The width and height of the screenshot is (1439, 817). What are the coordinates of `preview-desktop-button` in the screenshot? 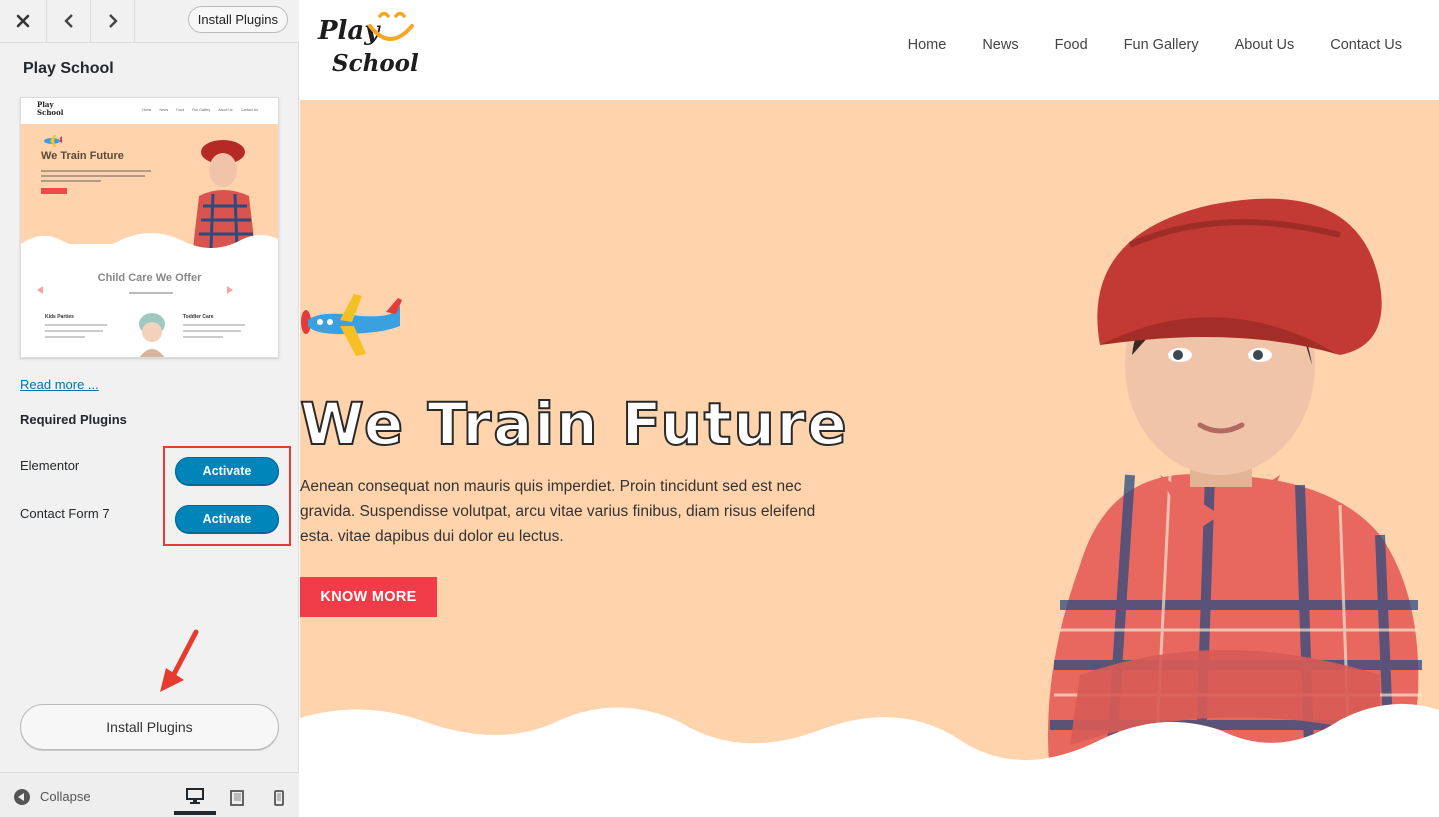 It's located at (195, 798).